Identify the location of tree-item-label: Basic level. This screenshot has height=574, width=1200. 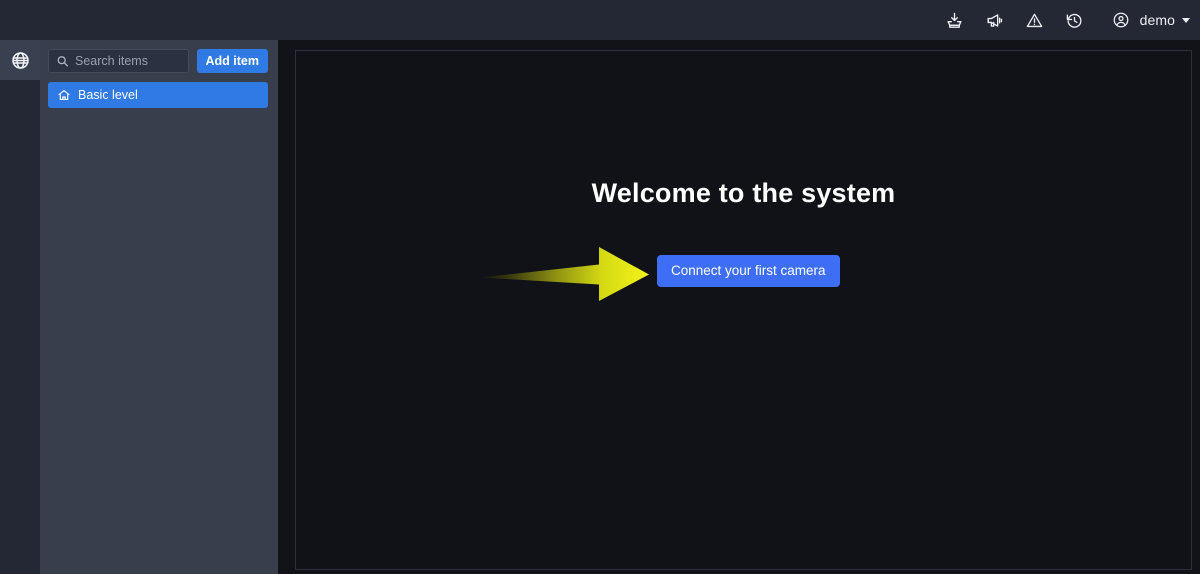
(108, 94).